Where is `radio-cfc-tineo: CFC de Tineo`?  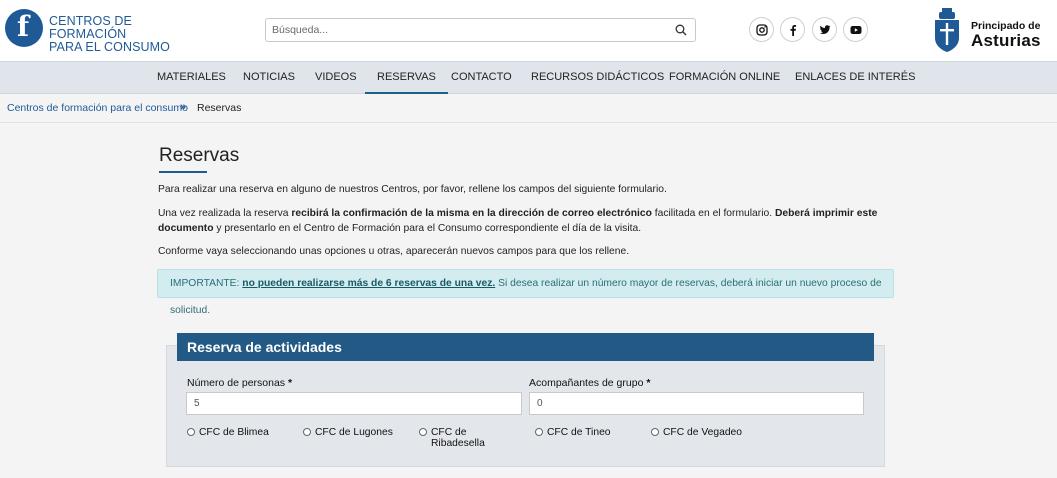 radio-cfc-tineo: CFC de Tineo is located at coordinates (590, 432).